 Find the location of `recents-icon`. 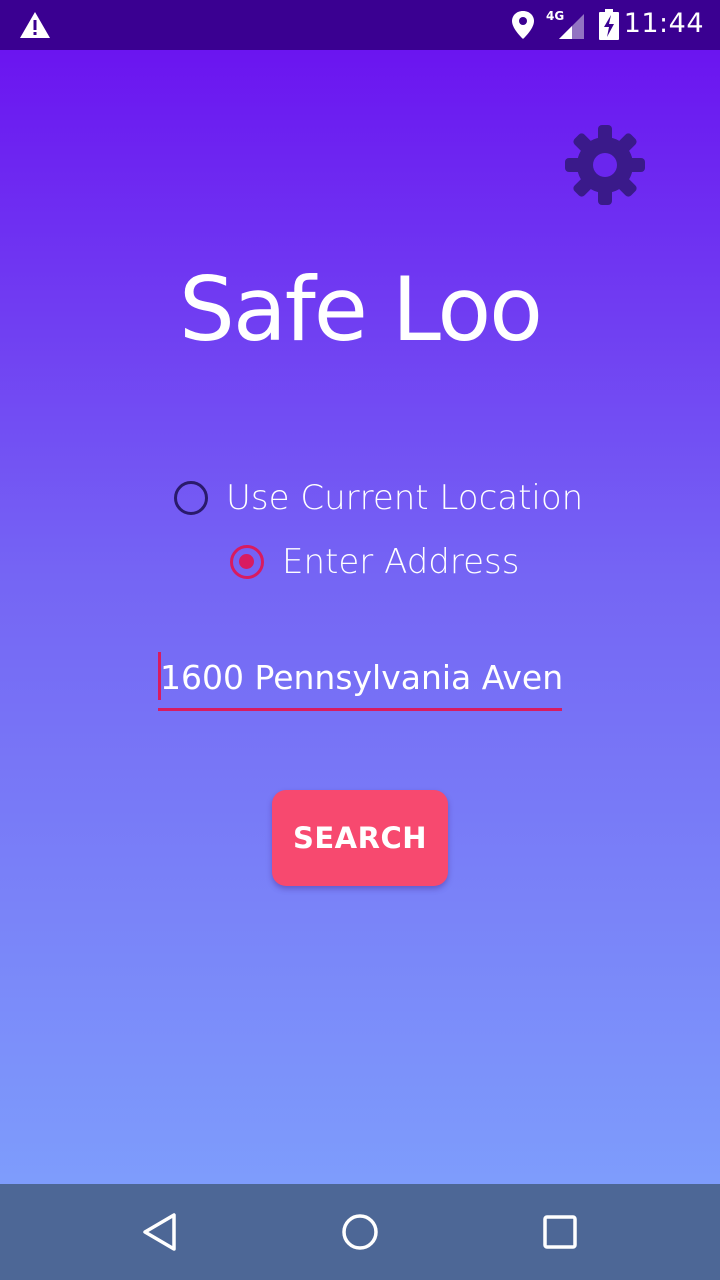

recents-icon is located at coordinates (560, 1232).